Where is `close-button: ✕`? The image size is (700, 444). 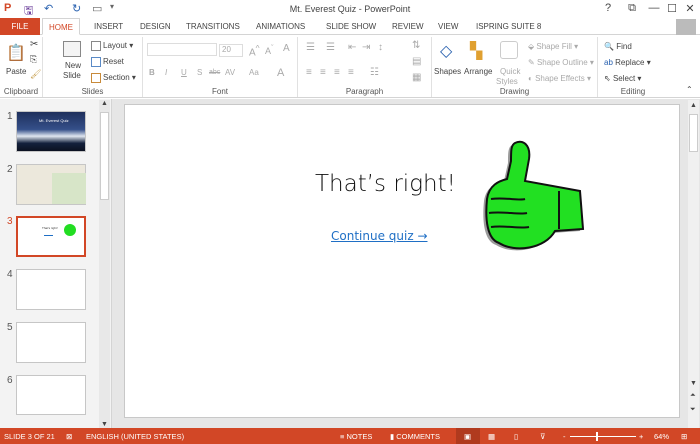 close-button: ✕ is located at coordinates (690, 8).